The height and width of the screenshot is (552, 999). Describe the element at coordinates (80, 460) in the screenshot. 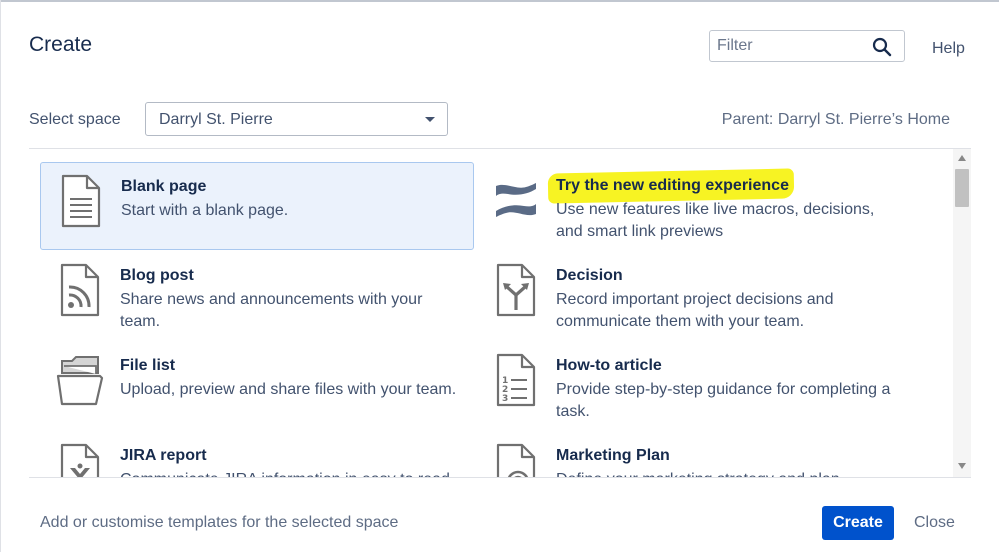

I see `jira-report-icon` at that location.